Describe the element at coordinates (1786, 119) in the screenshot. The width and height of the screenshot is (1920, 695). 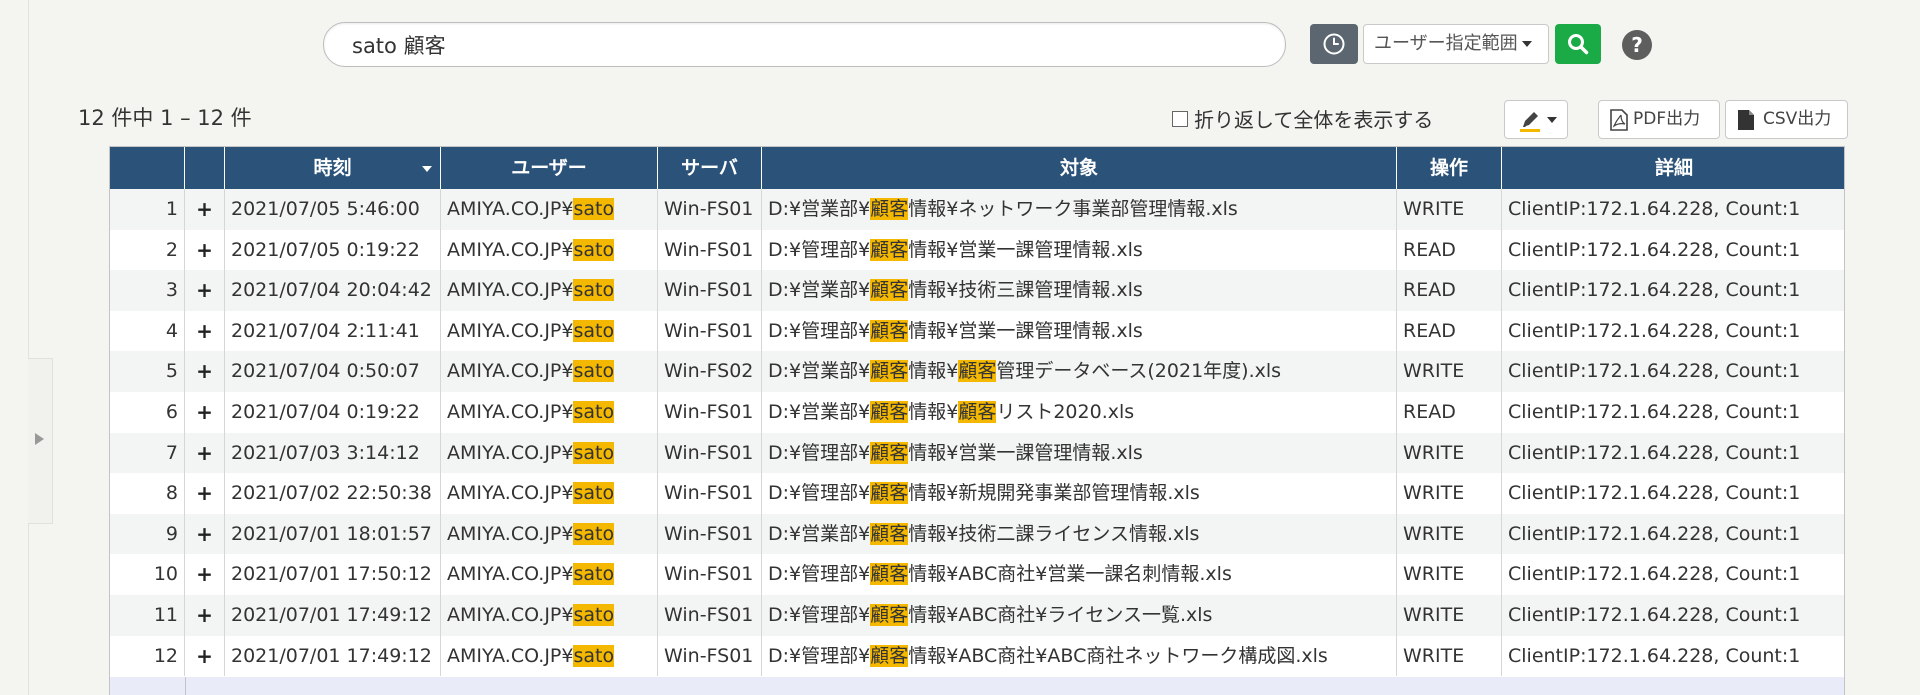
I see `csv-export-button: CSV出力` at that location.